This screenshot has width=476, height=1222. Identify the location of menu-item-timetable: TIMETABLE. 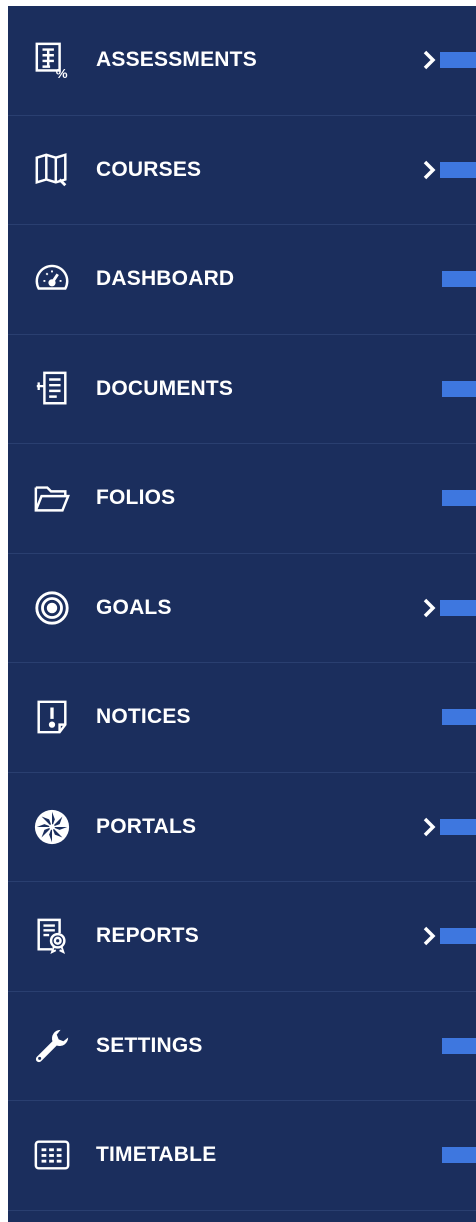
(242, 1156).